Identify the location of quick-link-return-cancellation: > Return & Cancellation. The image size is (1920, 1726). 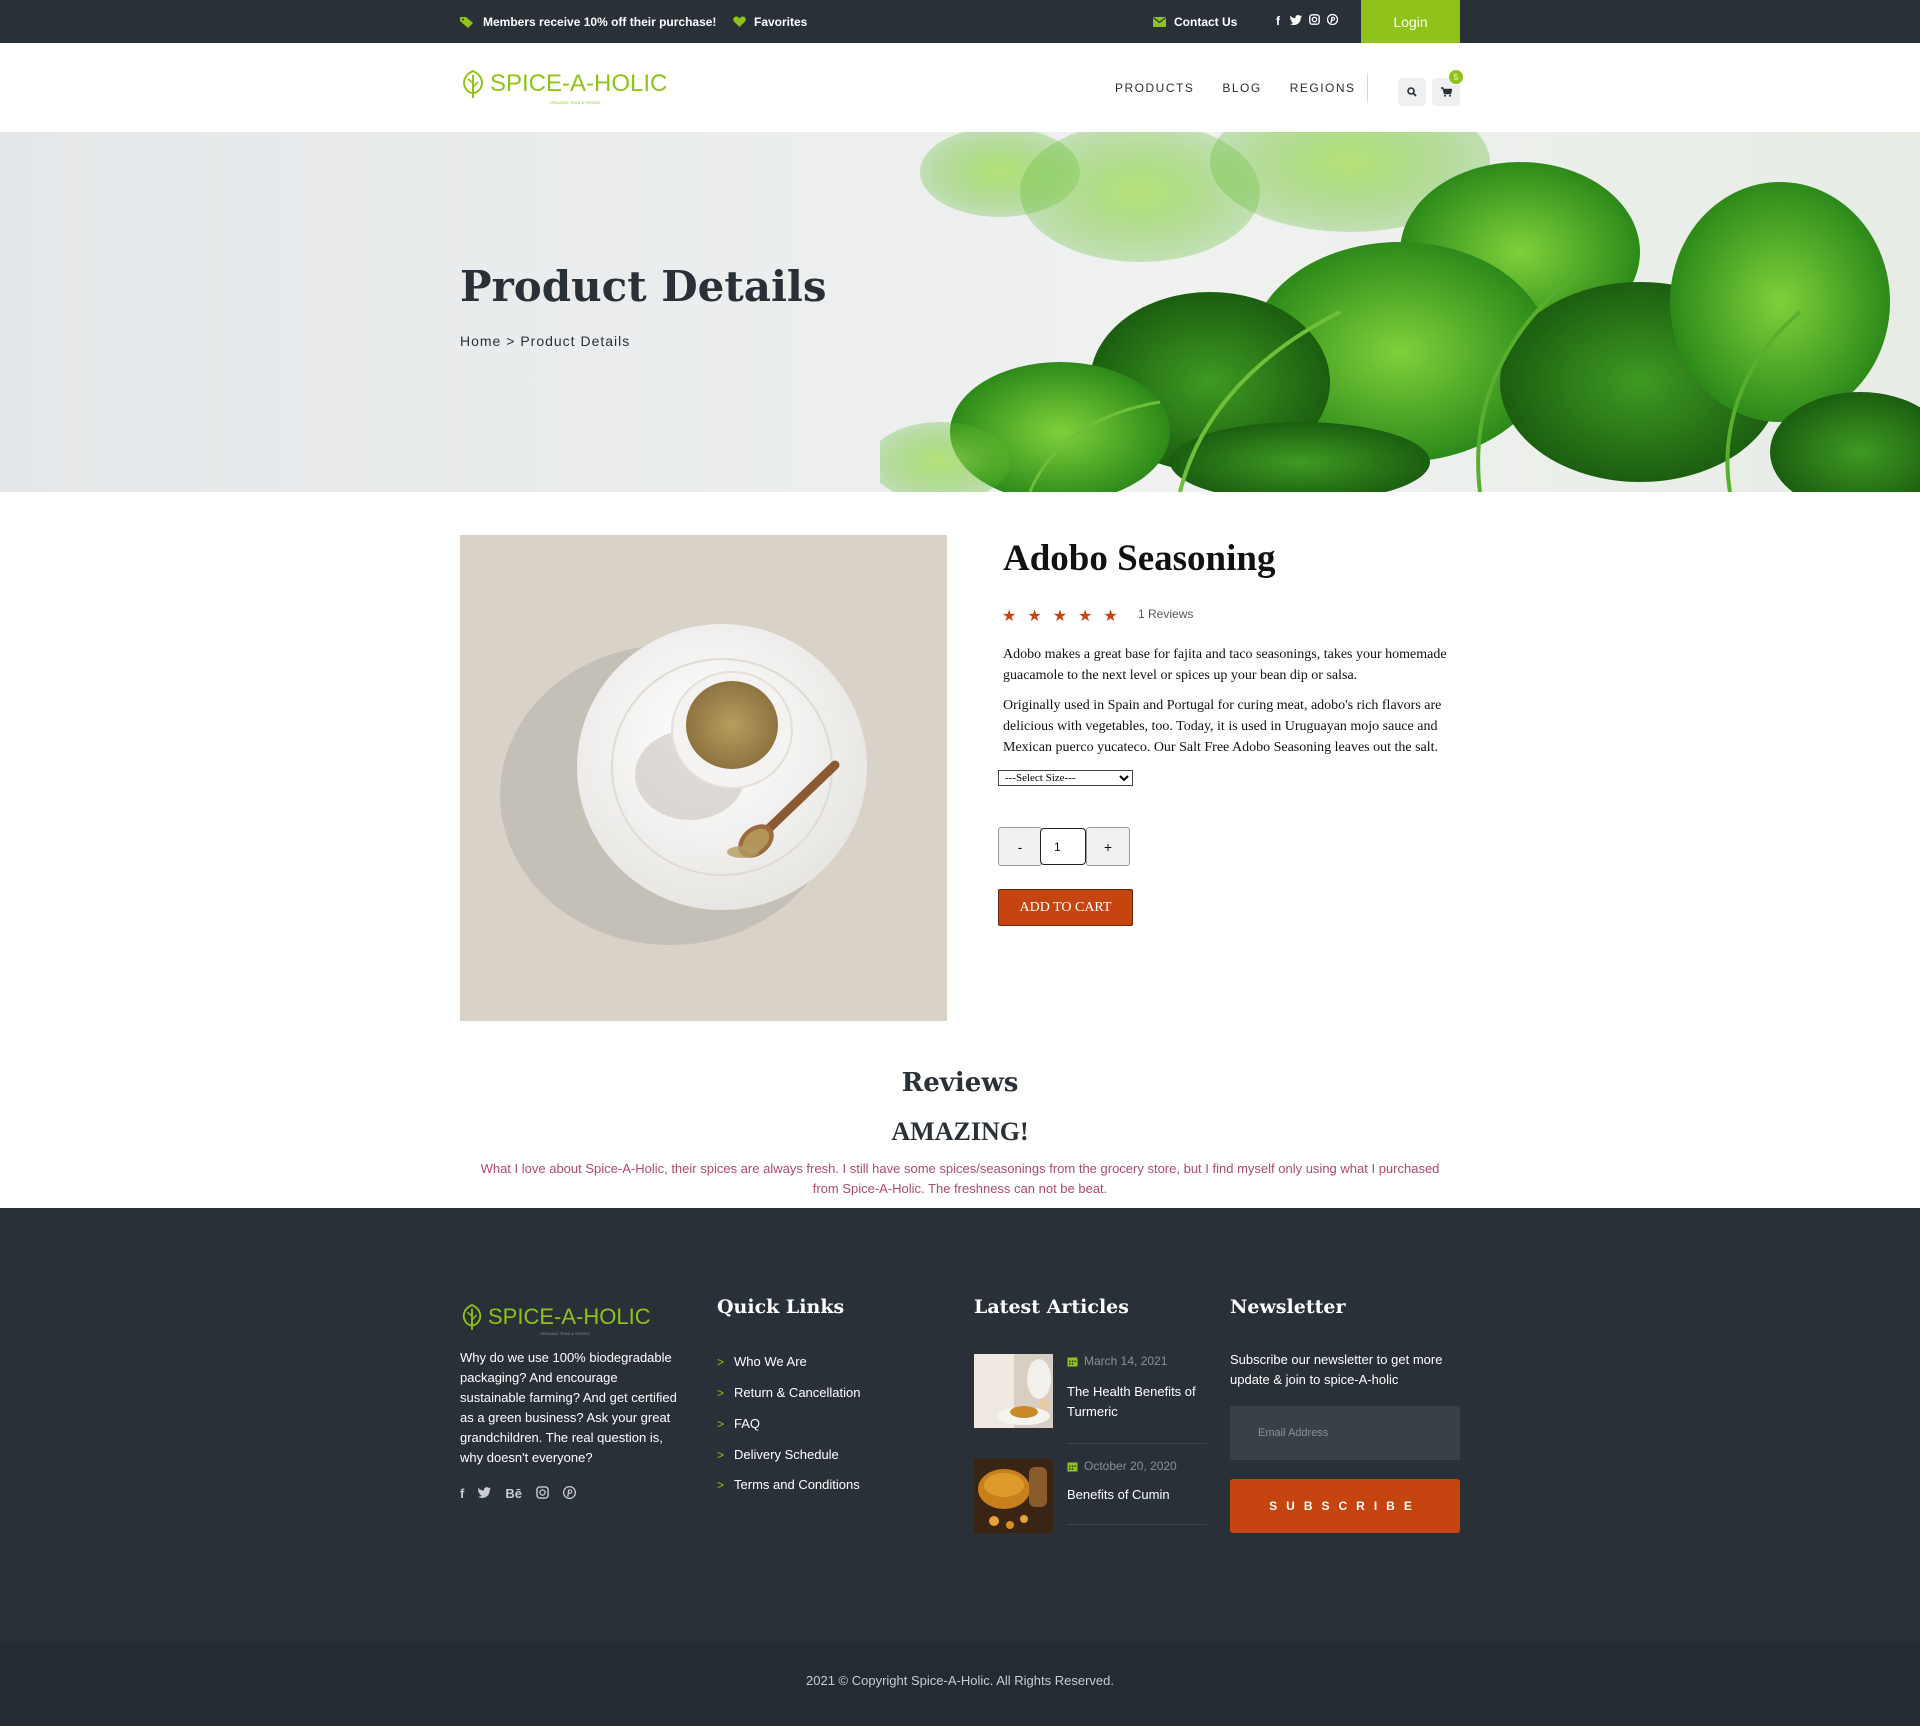
(788, 1392).